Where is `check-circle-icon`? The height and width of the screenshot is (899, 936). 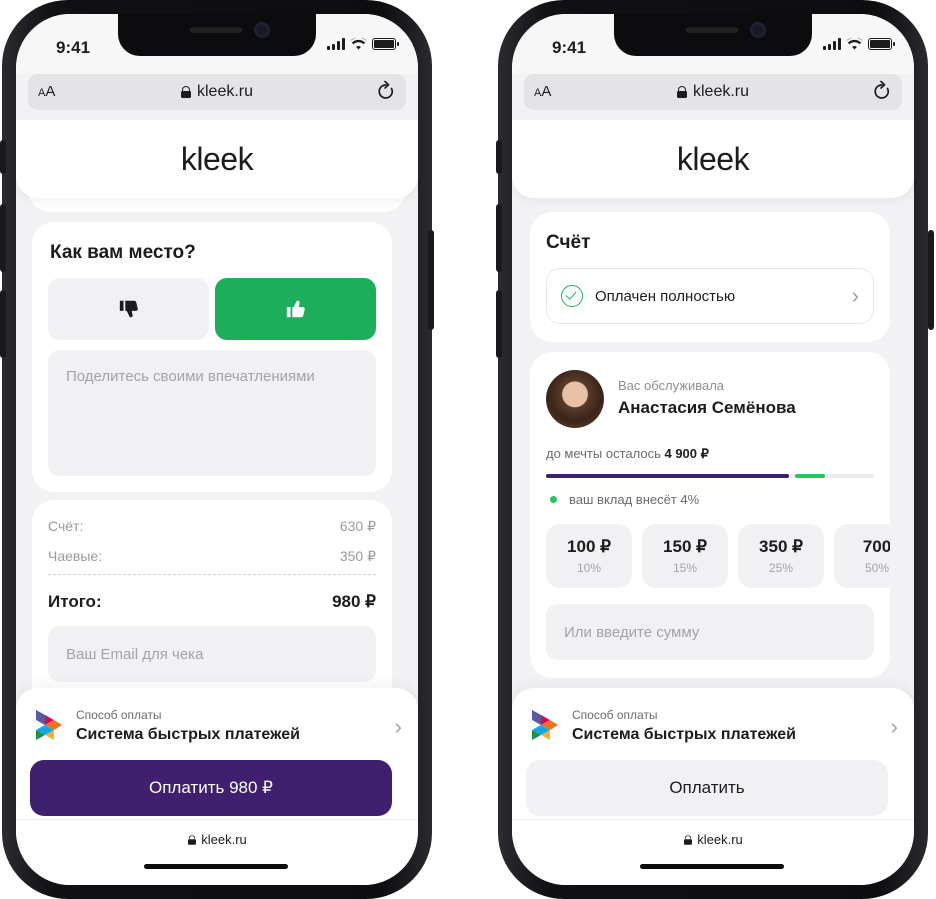 check-circle-icon is located at coordinates (572, 296).